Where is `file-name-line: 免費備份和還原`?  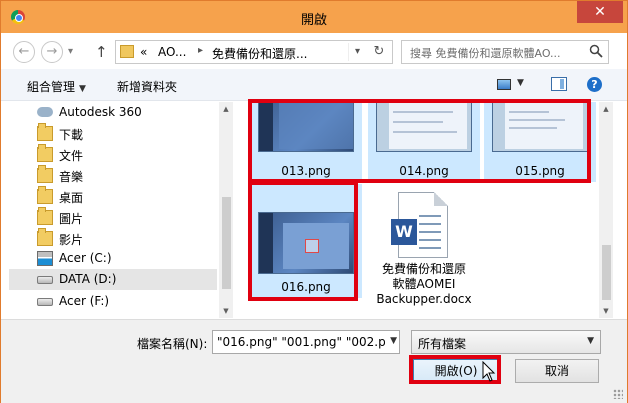 file-name-line: 免費備份和還原 is located at coordinates (423, 269).